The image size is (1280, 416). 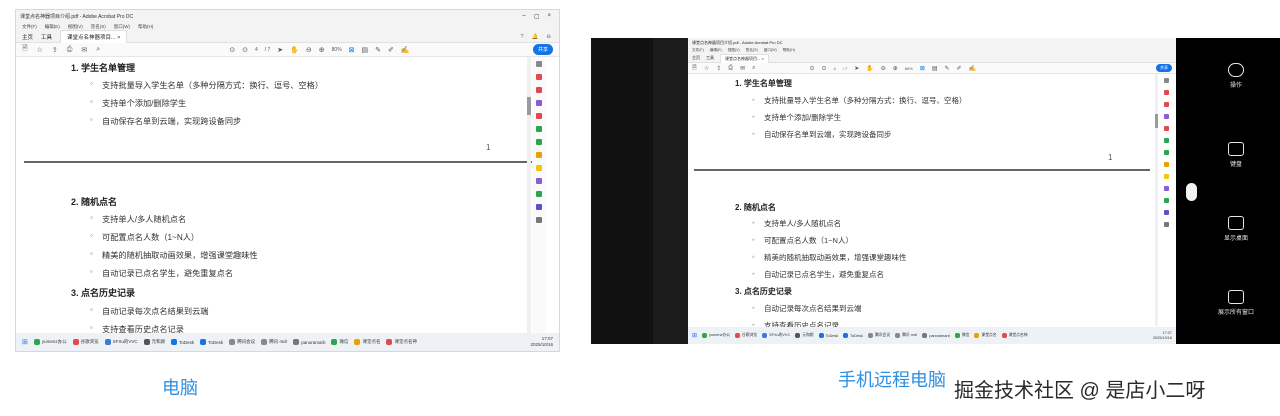 I want to click on taskbar-item: panoramarb, so click(x=936, y=335).